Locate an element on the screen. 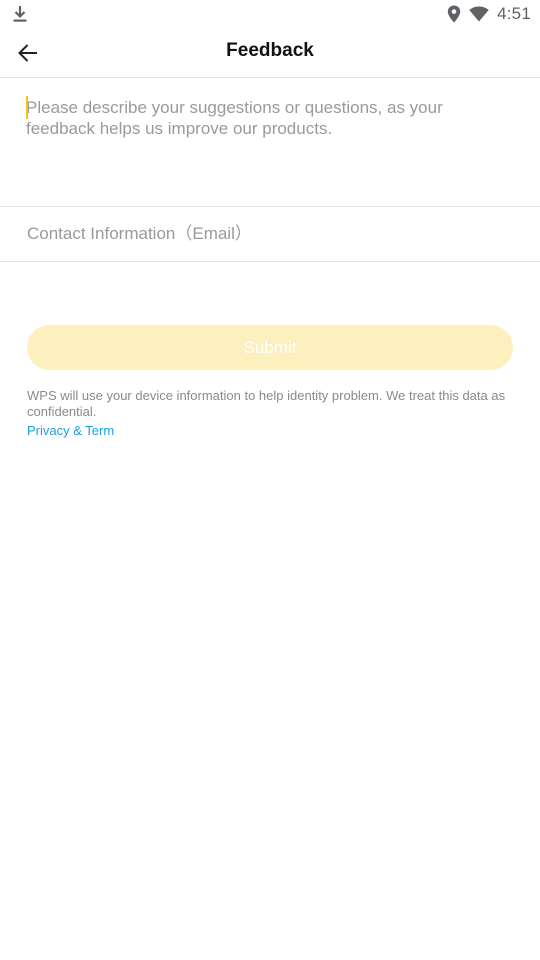 This screenshot has height=960, width=540. page-title: Feedback is located at coordinates (270, 50).